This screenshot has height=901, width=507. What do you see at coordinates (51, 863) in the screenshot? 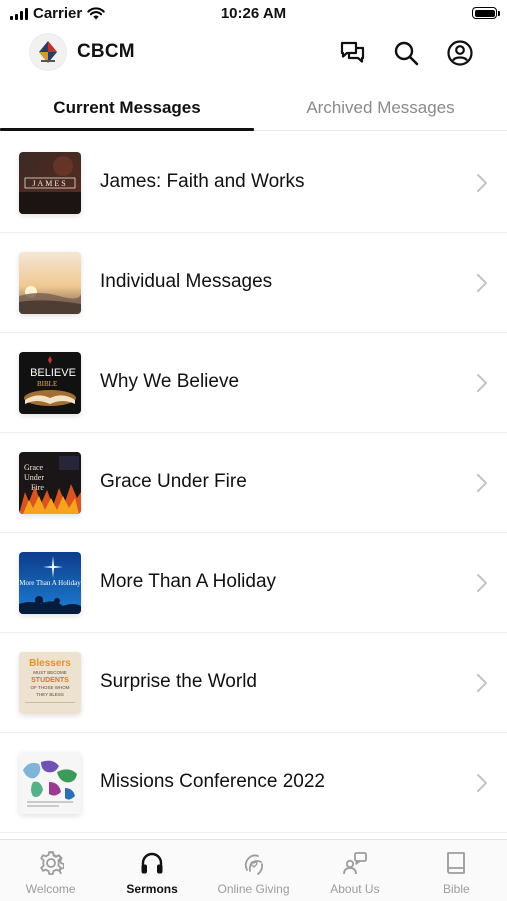
I see `gear-icon` at bounding box center [51, 863].